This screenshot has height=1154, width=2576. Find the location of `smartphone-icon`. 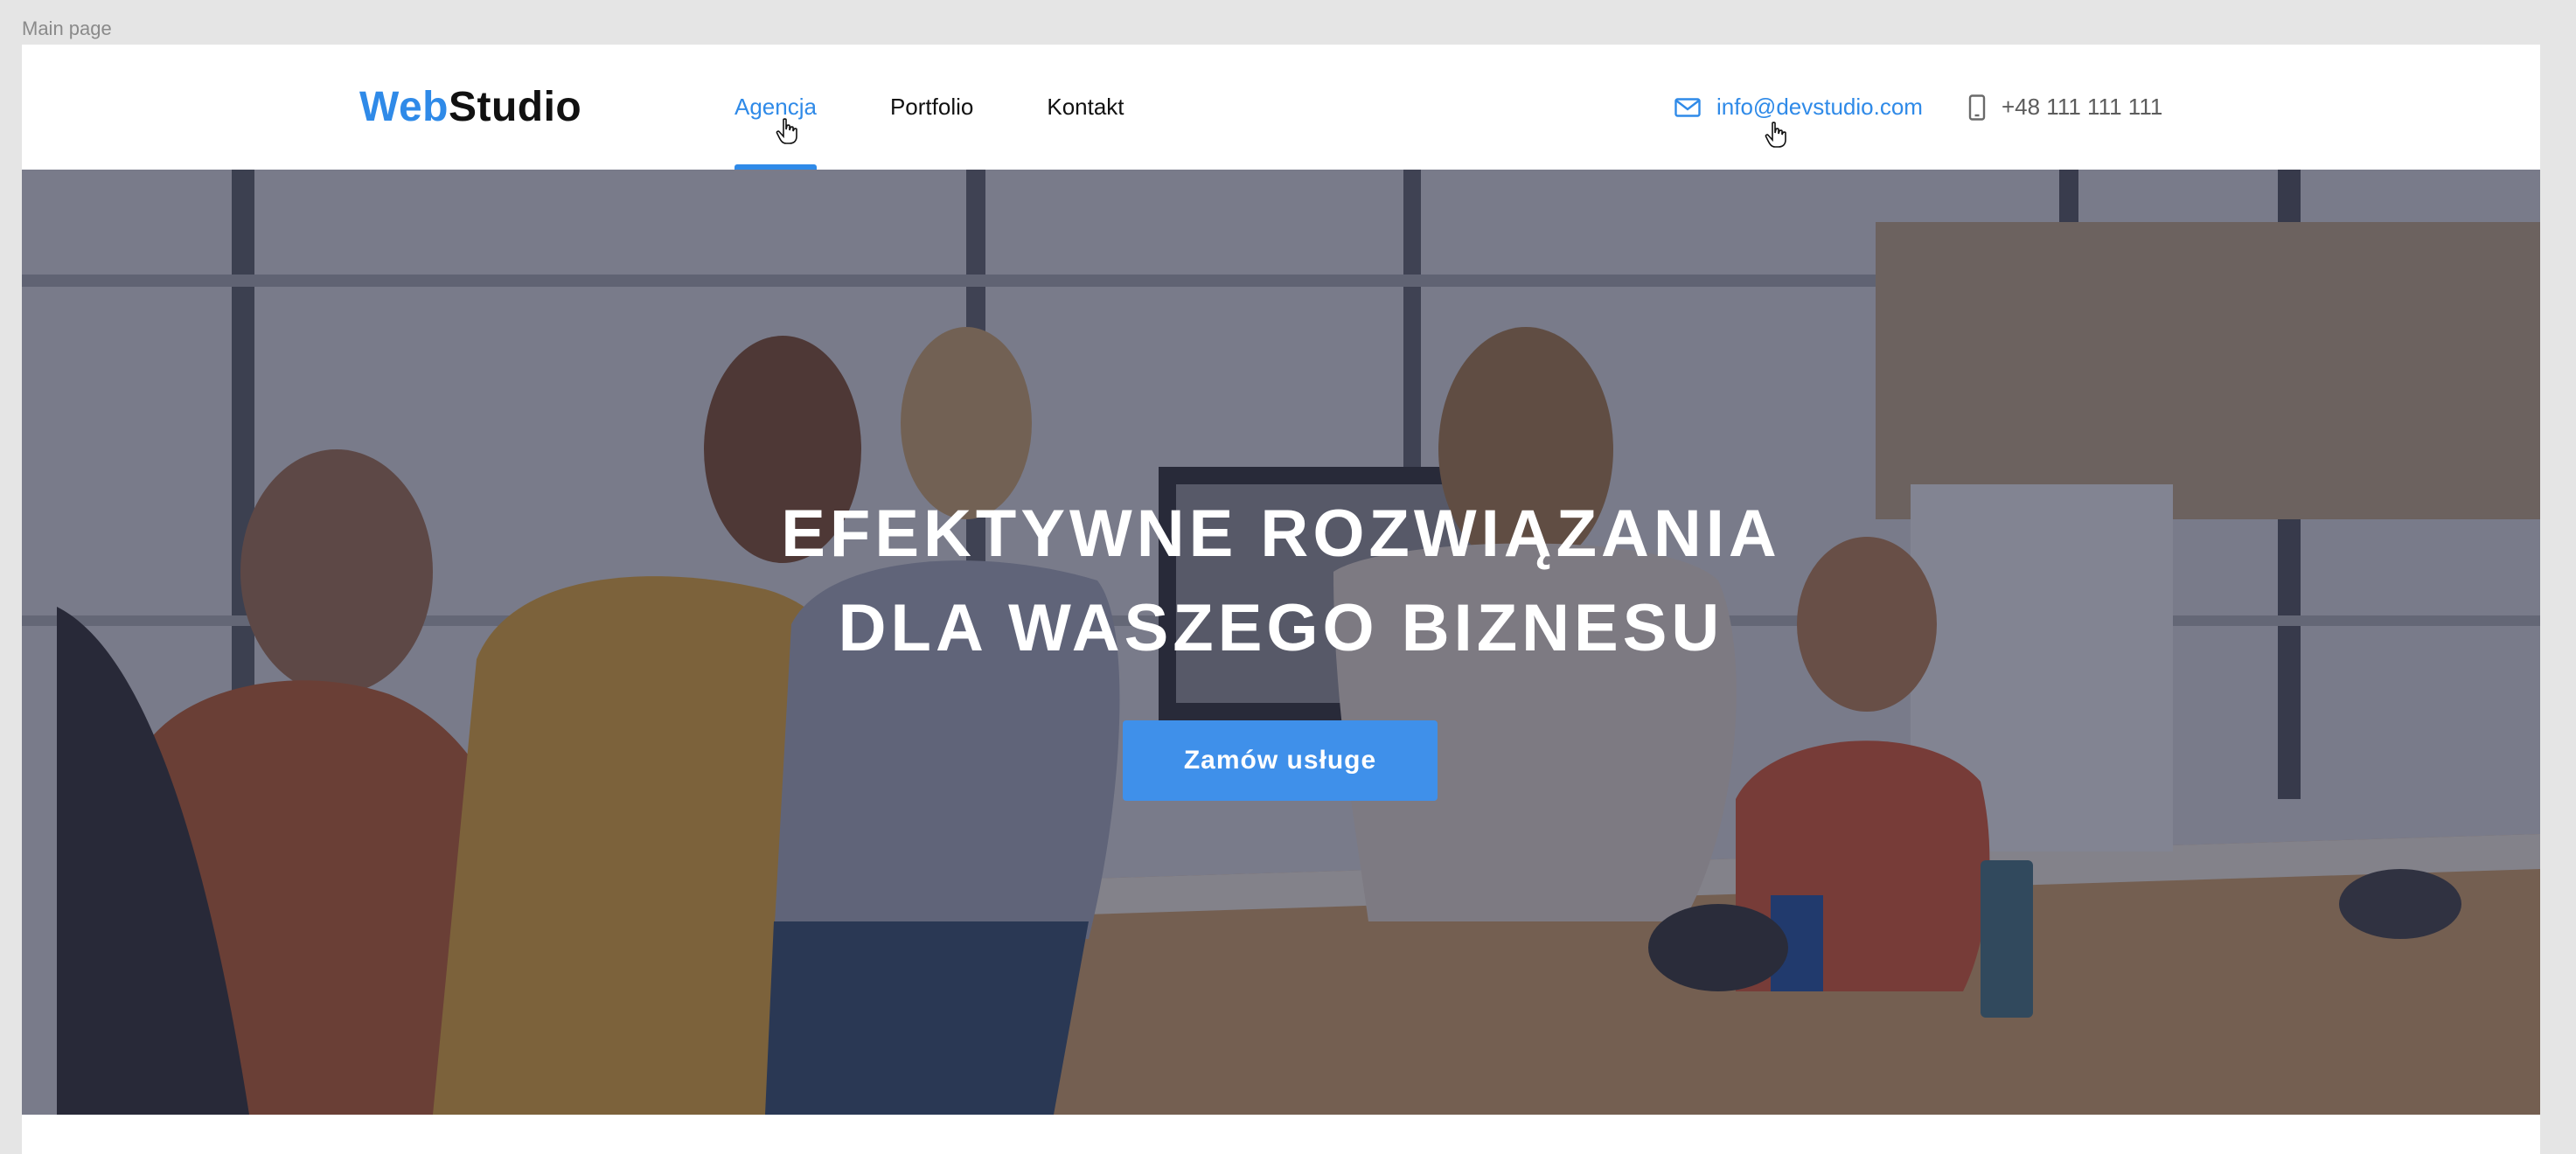

smartphone-icon is located at coordinates (1977, 107).